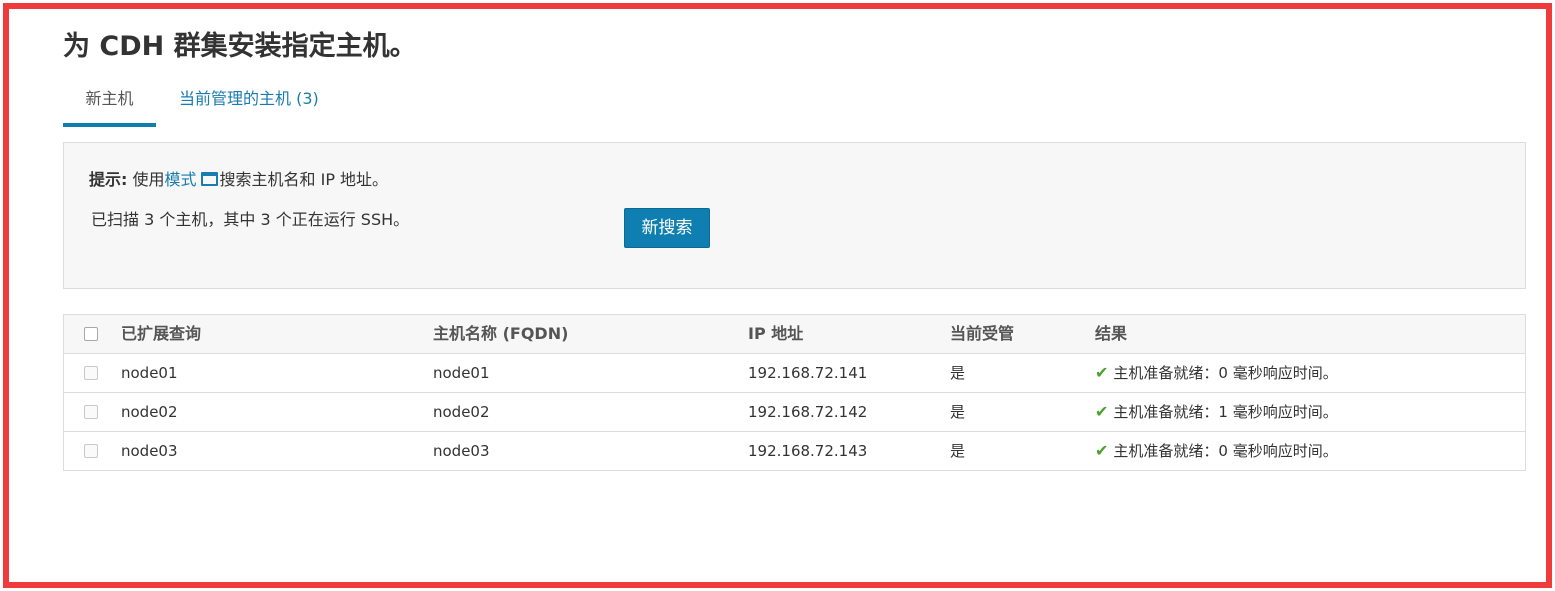 The height and width of the screenshot is (591, 1555). I want to click on header-managed: 当前受管, so click(982, 333).